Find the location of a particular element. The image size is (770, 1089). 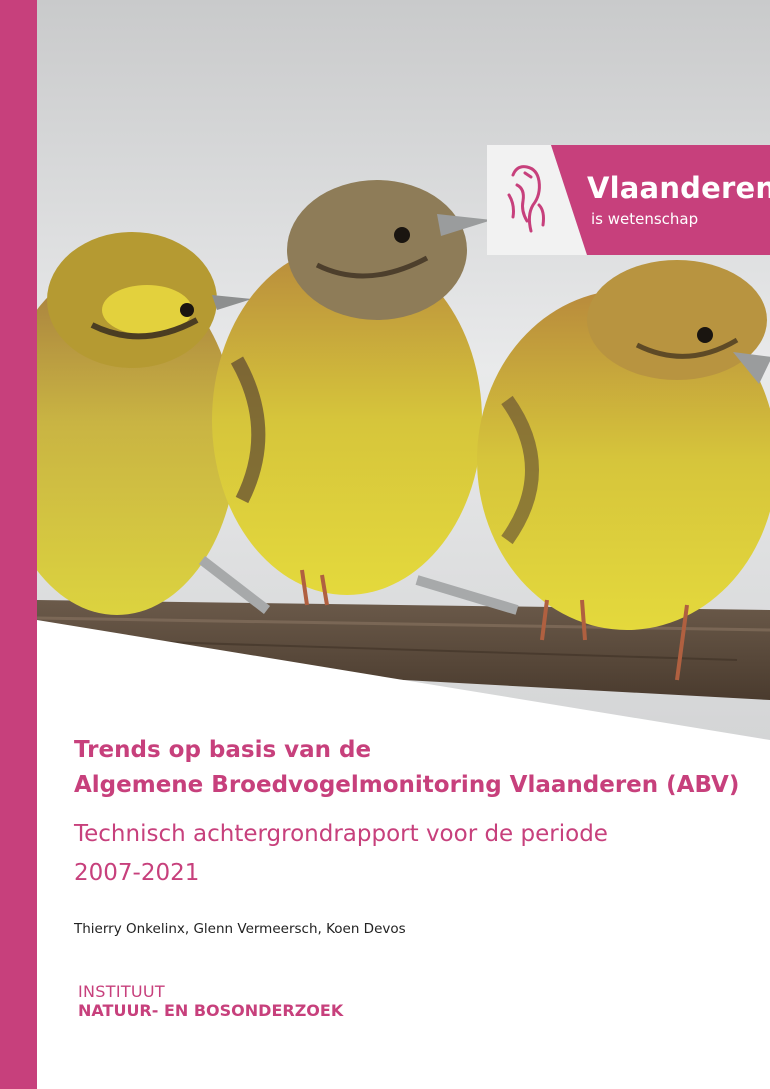

brand-name: Vlaanderen is located at coordinates (678, 188).